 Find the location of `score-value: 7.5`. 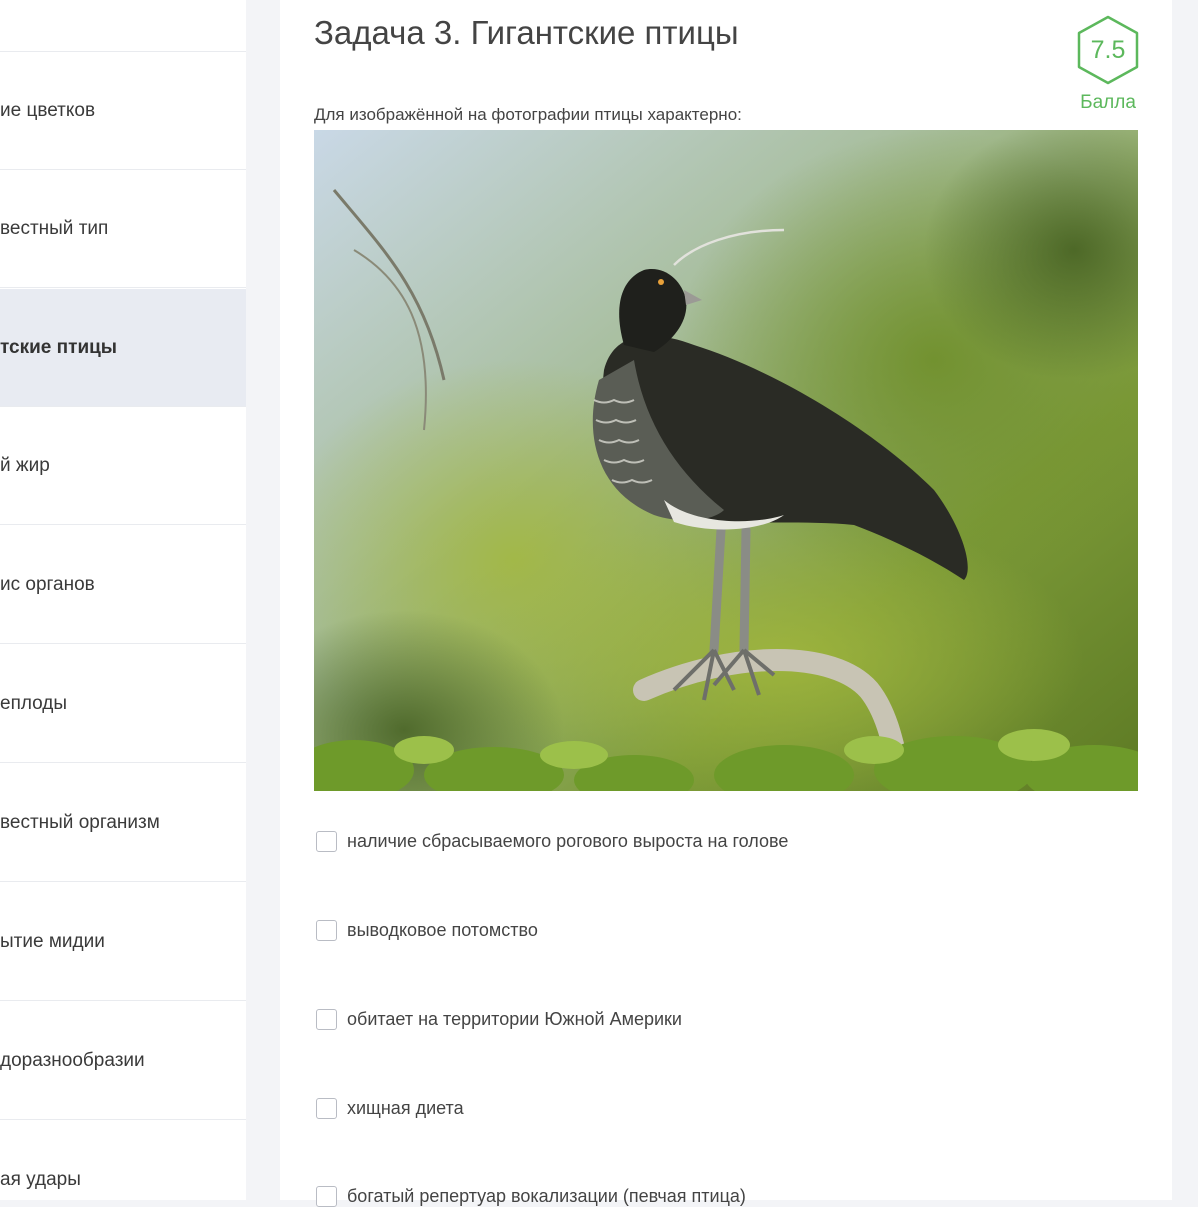

score-value: 7.5 is located at coordinates (1108, 50).